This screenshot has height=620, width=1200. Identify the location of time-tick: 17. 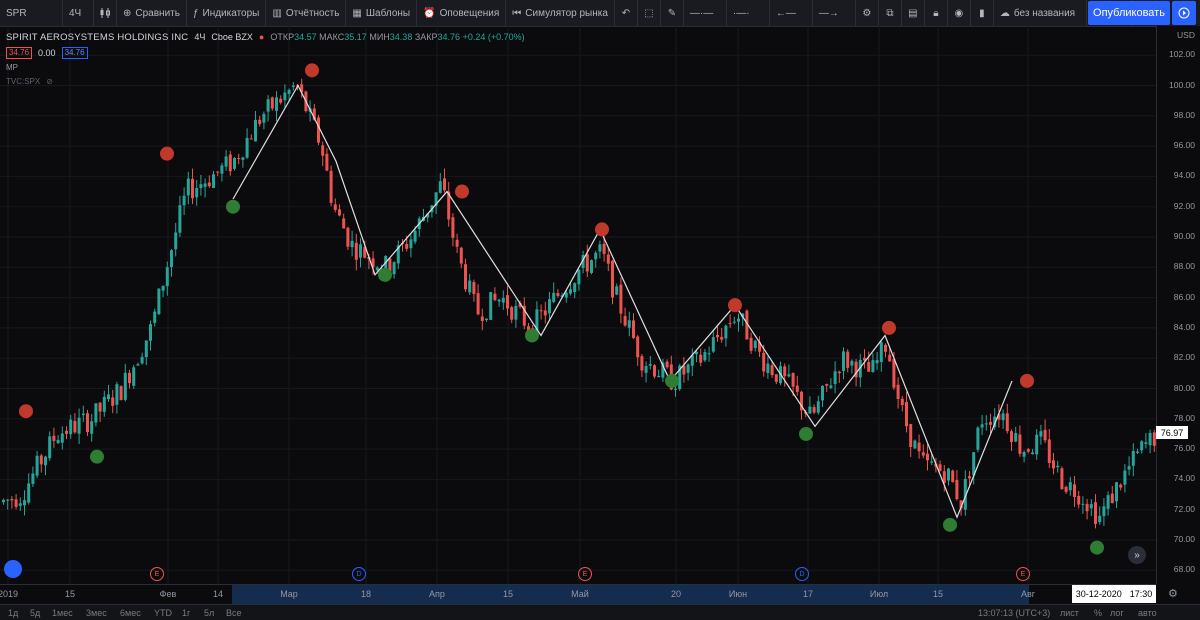
(808, 594).